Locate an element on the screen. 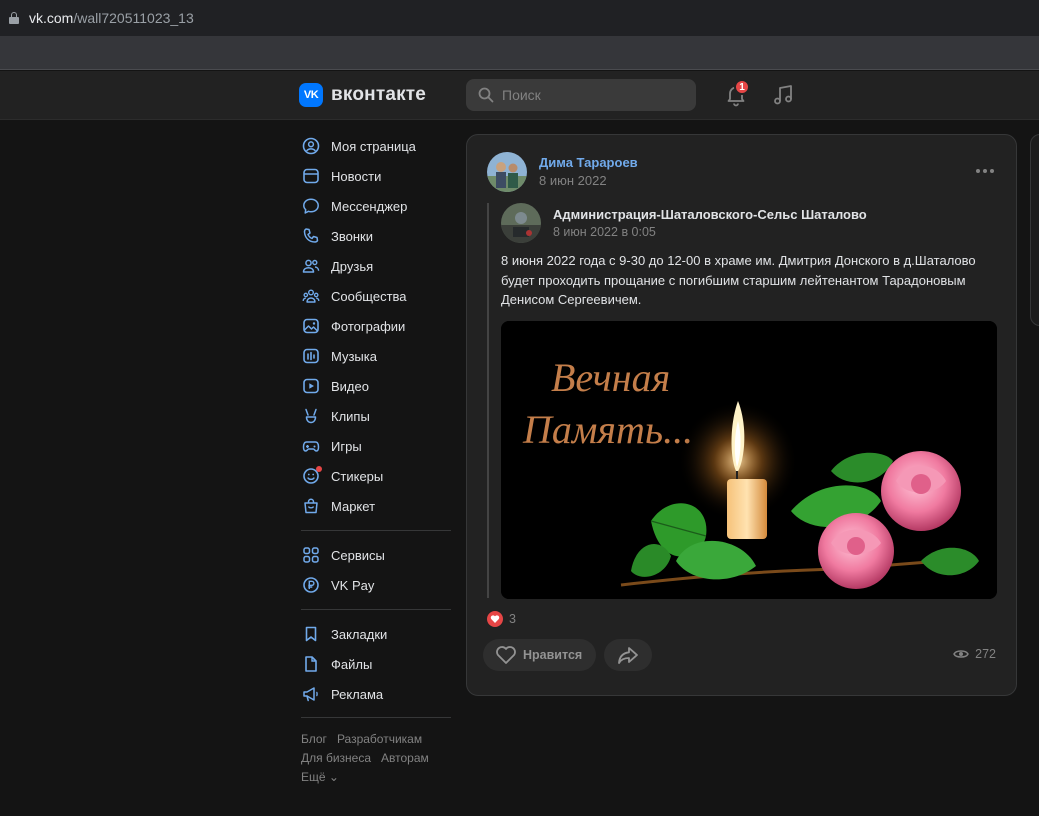 Image resolution: width=1039 pixels, height=816 pixels. sidebar-item-clips: Клипы is located at coordinates (376, 416).